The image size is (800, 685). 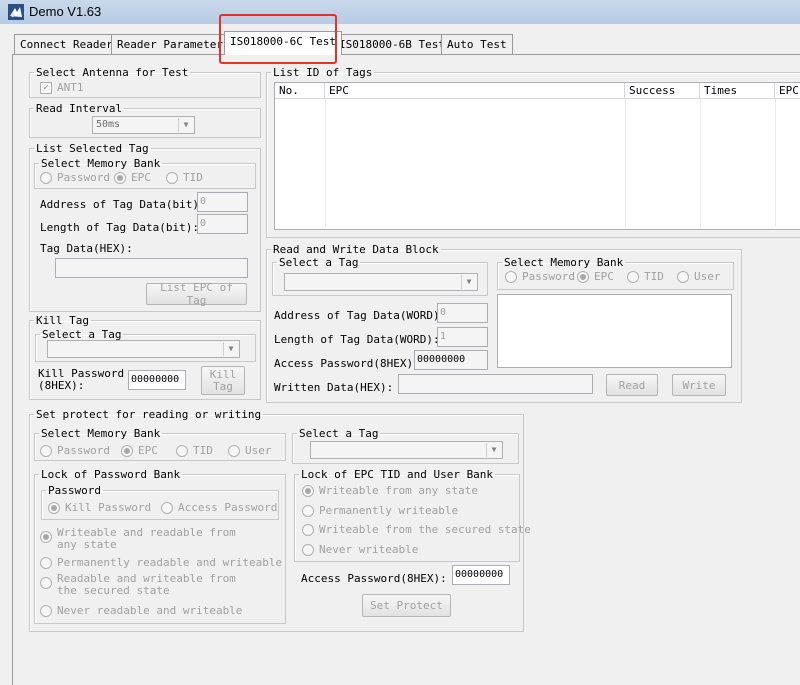 What do you see at coordinates (223, 380) in the screenshot?
I see `kill-tag-button: Kill Tag` at bounding box center [223, 380].